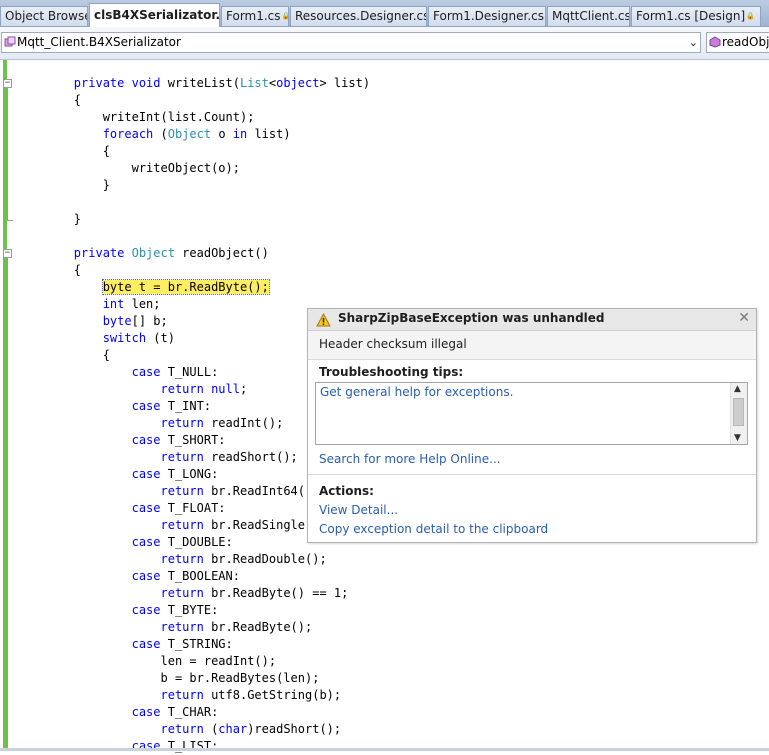 This screenshot has height=755, width=769. Describe the element at coordinates (44, 16) in the screenshot. I see `document-tab: Object Browser` at that location.